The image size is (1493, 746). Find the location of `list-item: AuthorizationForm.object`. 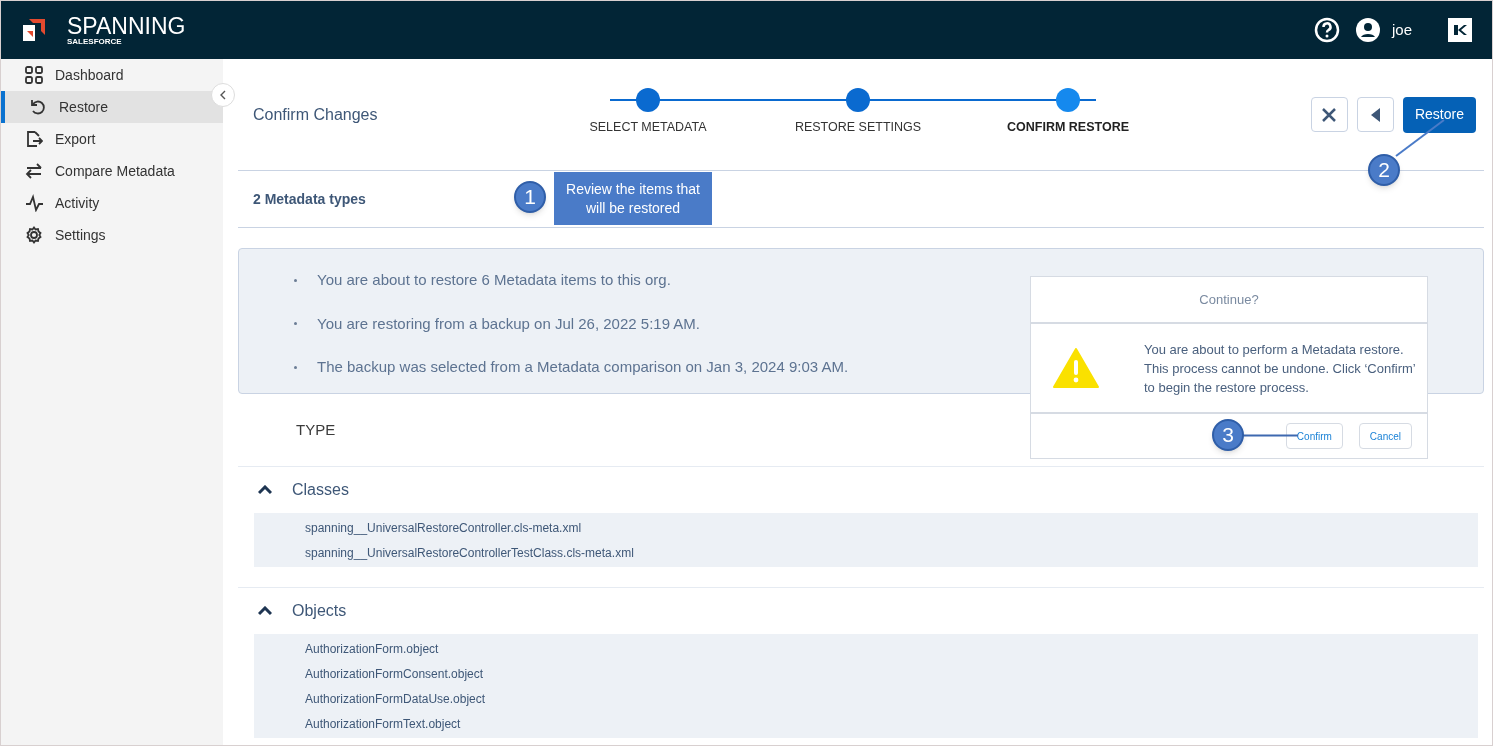

list-item: AuthorizationForm.object is located at coordinates (372, 649).